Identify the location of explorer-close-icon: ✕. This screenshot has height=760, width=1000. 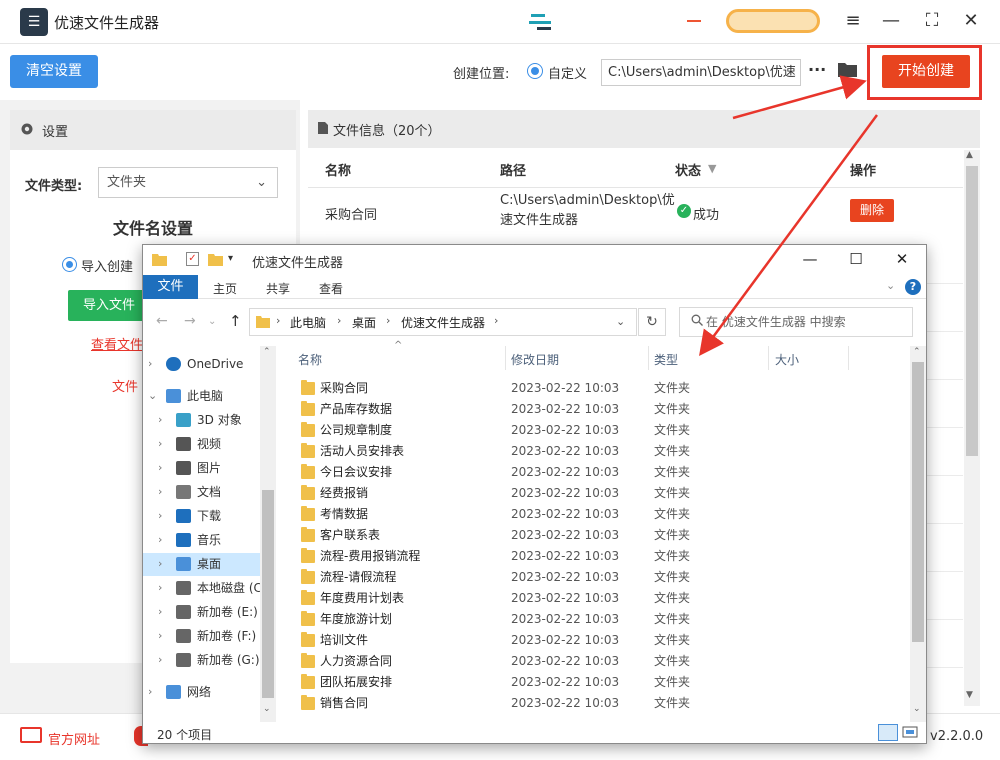
(902, 259).